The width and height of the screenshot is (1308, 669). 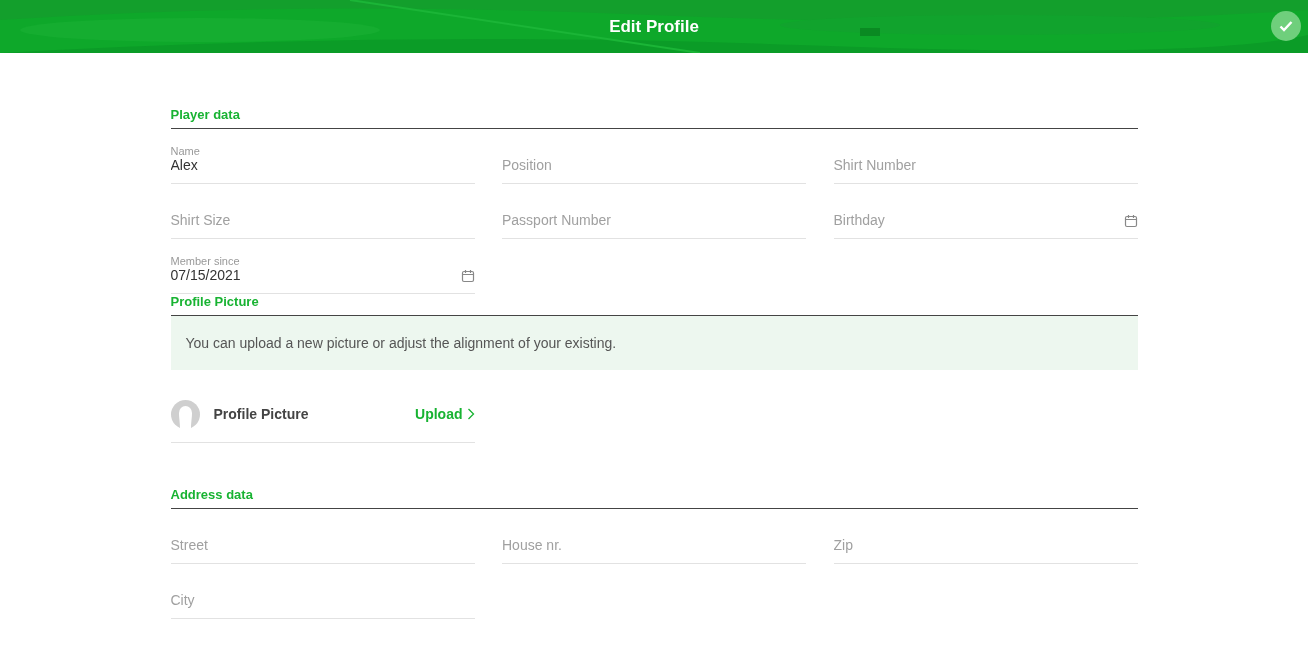 I want to click on section-title: Player data, so click(x=654, y=118).